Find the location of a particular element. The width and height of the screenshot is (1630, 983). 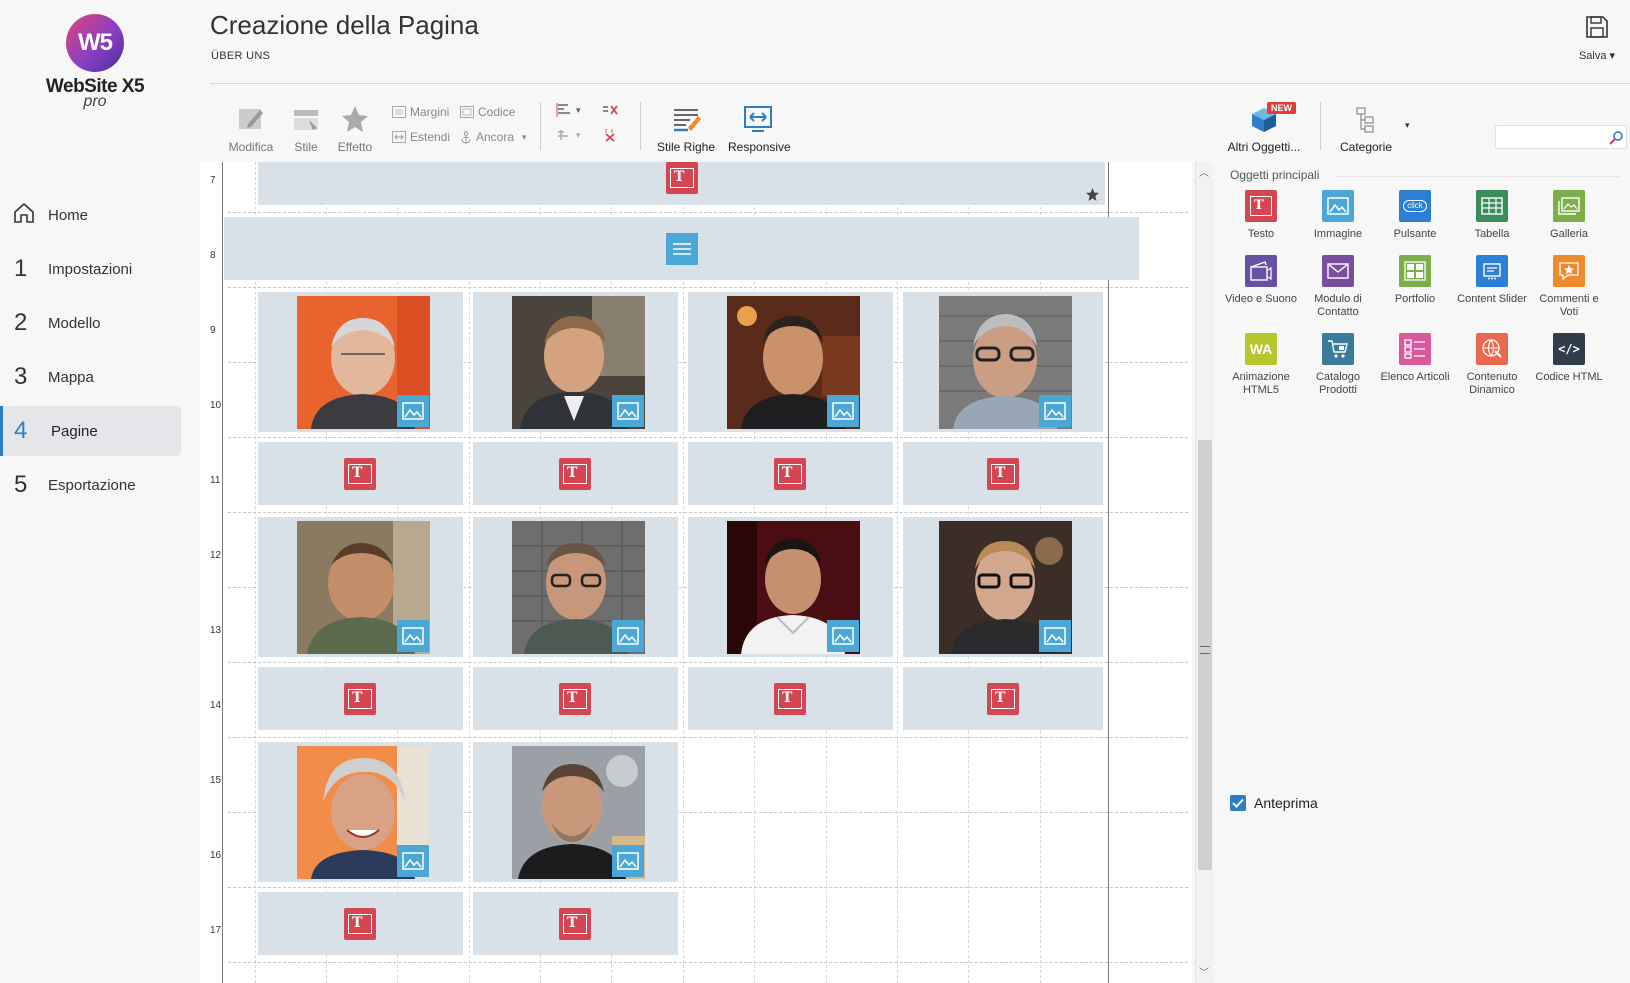

nav-item-mappa: 3 Mappa is located at coordinates (90, 377).